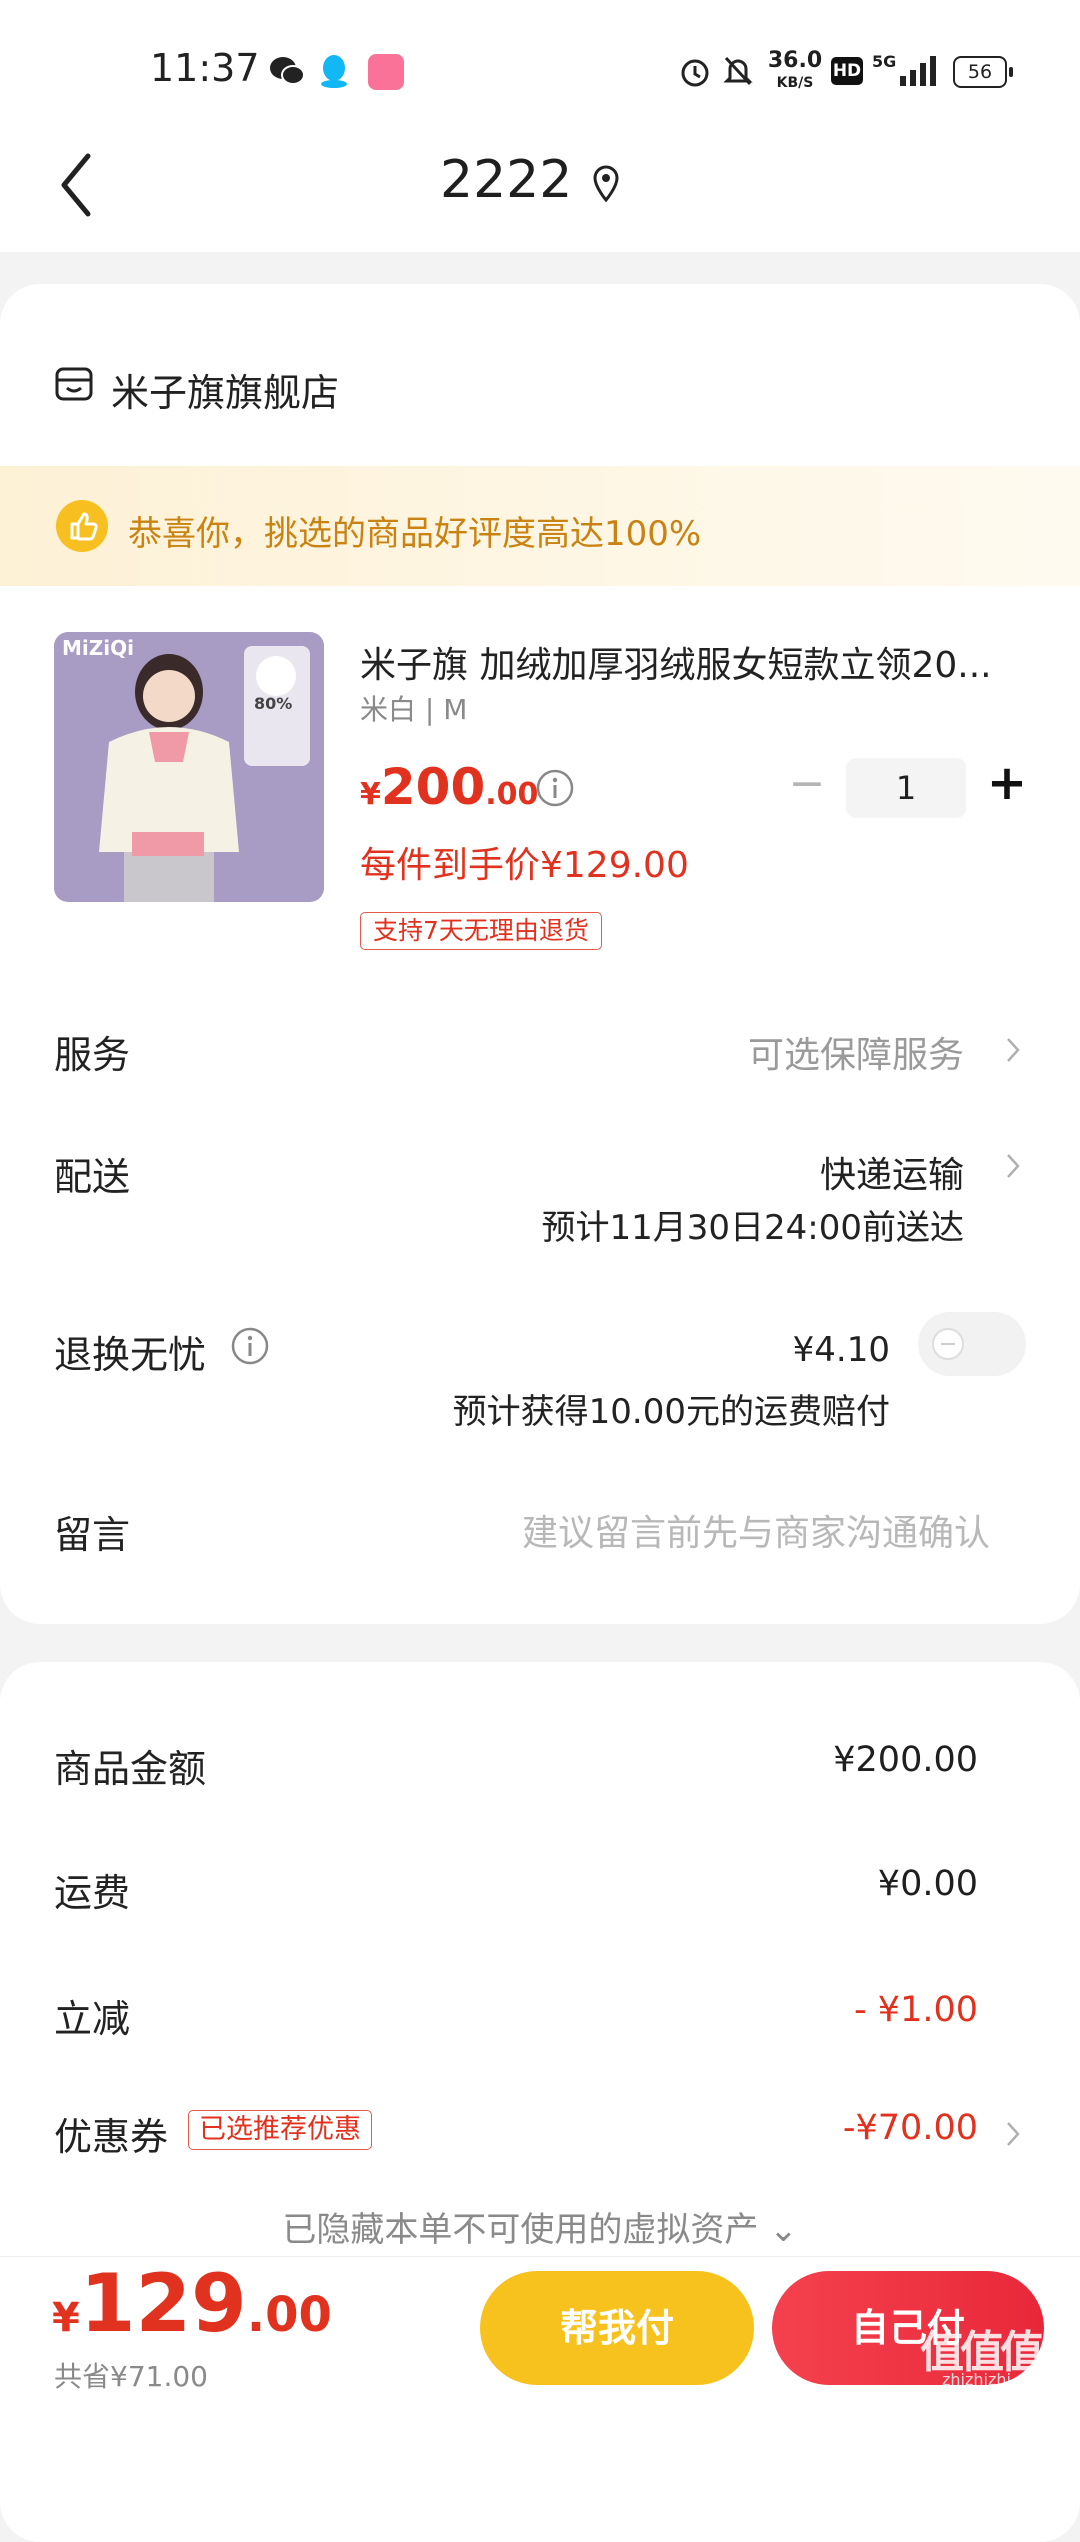 The image size is (1080, 2542). I want to click on network-speed: 36.0 KB/S, so click(795, 70).